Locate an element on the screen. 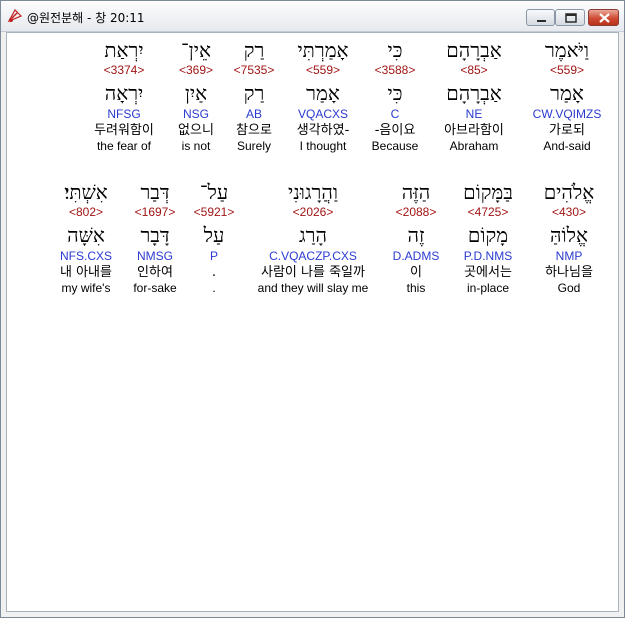 The width and height of the screenshot is (625, 618). word-block: אֱלֹהִים <430> אֱלוֹהַּ NMP 하나님을 God is located at coordinates (569, 237).